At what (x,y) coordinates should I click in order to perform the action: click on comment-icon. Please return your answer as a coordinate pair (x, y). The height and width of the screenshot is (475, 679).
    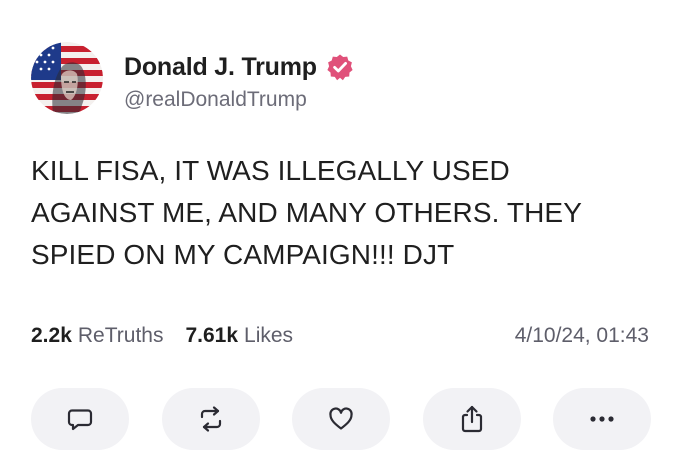
    Looking at the image, I should click on (80, 420).